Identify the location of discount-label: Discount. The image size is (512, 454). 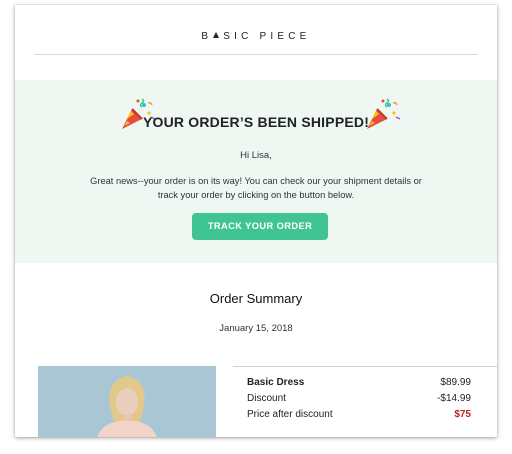
(266, 398).